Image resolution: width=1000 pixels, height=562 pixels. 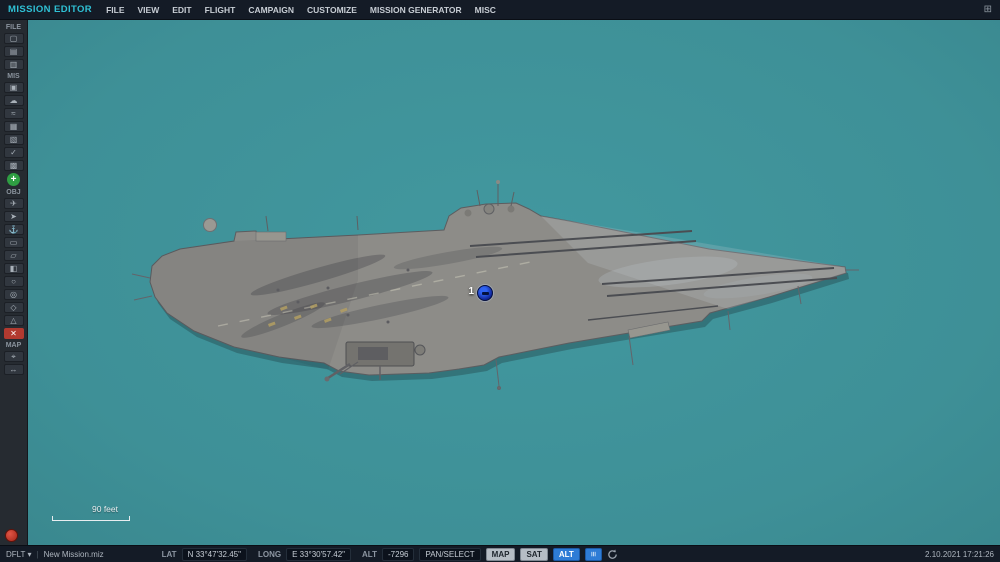 What do you see at coordinates (13, 320) in the screenshot?
I see `label-icon: △` at bounding box center [13, 320].